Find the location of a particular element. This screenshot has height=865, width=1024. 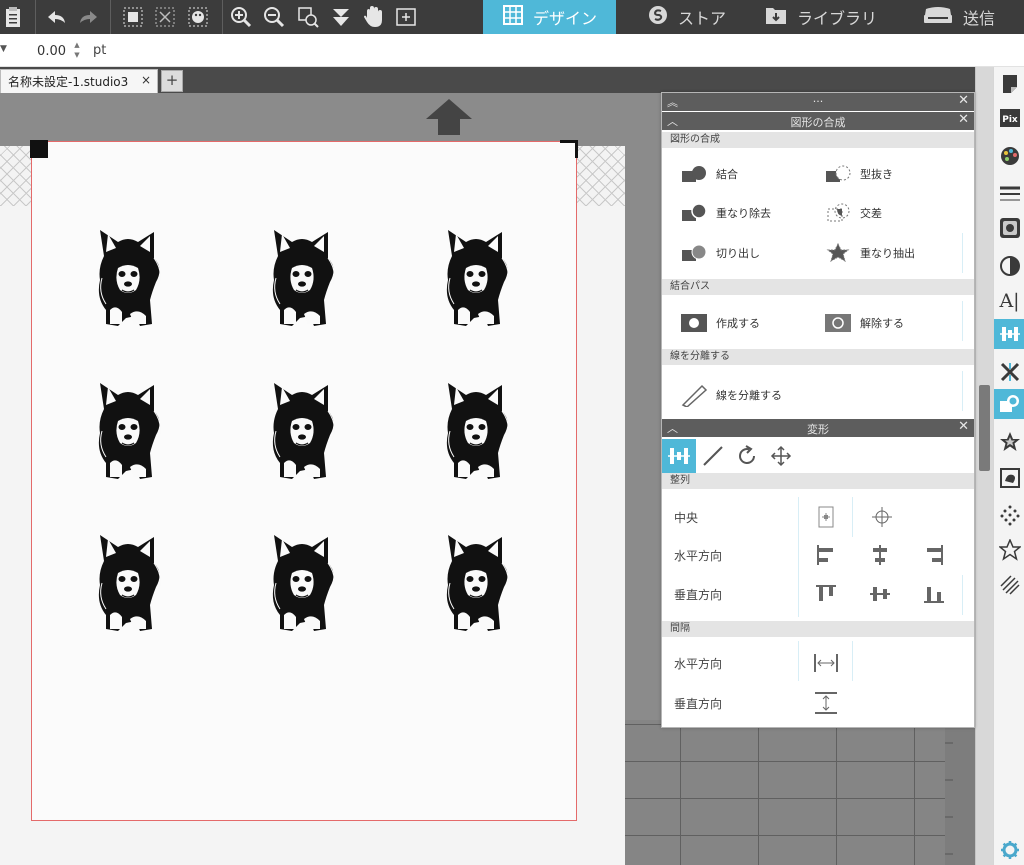

add-tab-button: + is located at coordinates (172, 81).